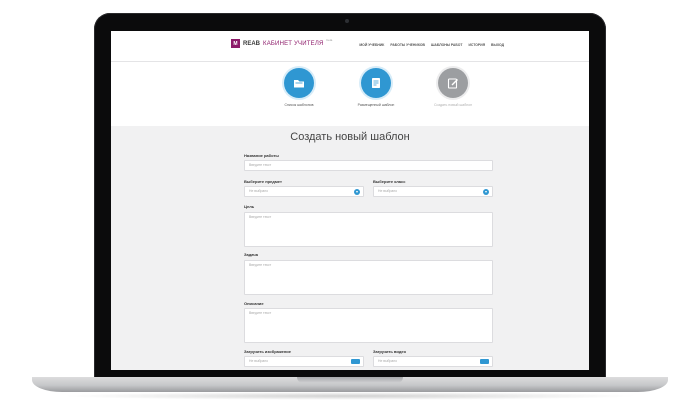  Describe the element at coordinates (350, 380) in the screenshot. I see `base-notch` at that location.